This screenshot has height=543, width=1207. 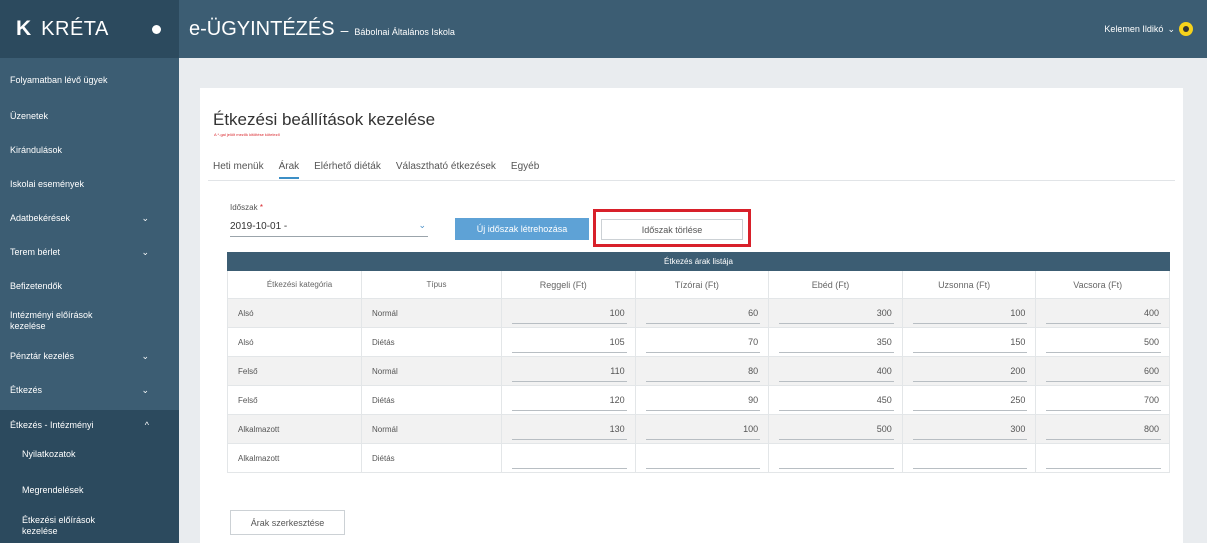 What do you see at coordinates (1186, 29) in the screenshot?
I see `user-avatar-icon` at bounding box center [1186, 29].